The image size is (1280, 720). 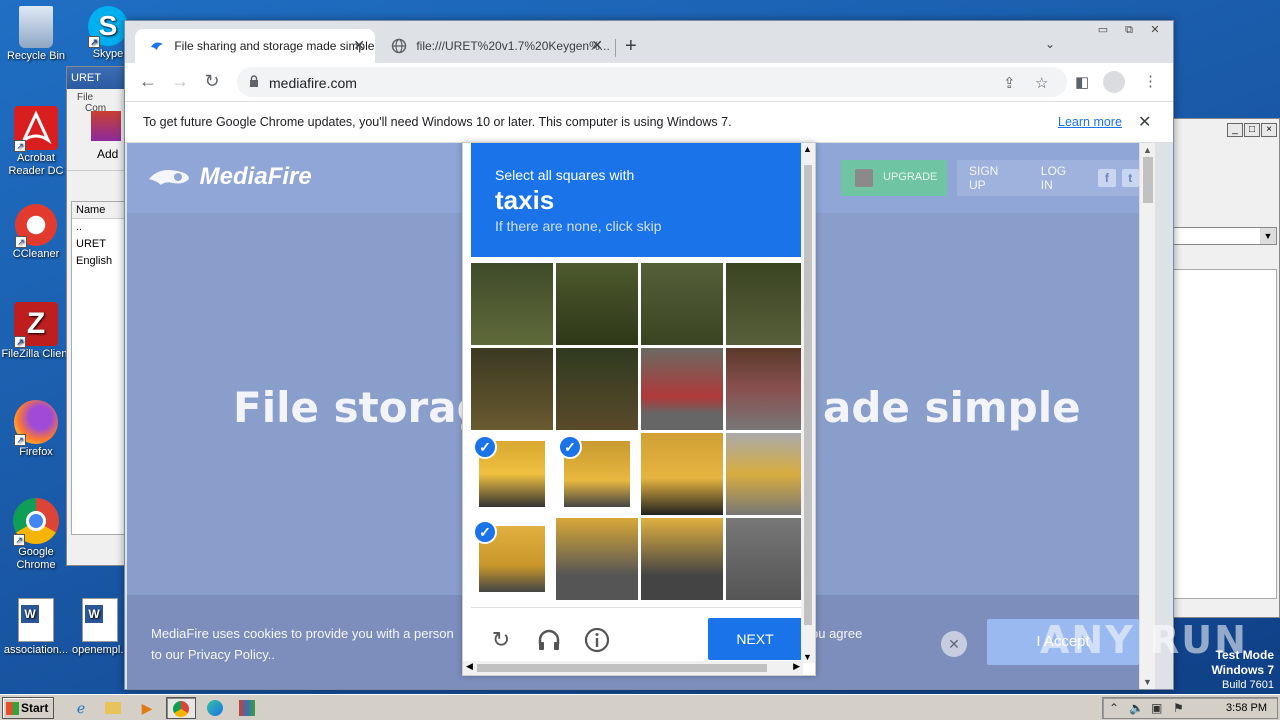 I want to click on facebook-icon: f, so click(x=1107, y=178).